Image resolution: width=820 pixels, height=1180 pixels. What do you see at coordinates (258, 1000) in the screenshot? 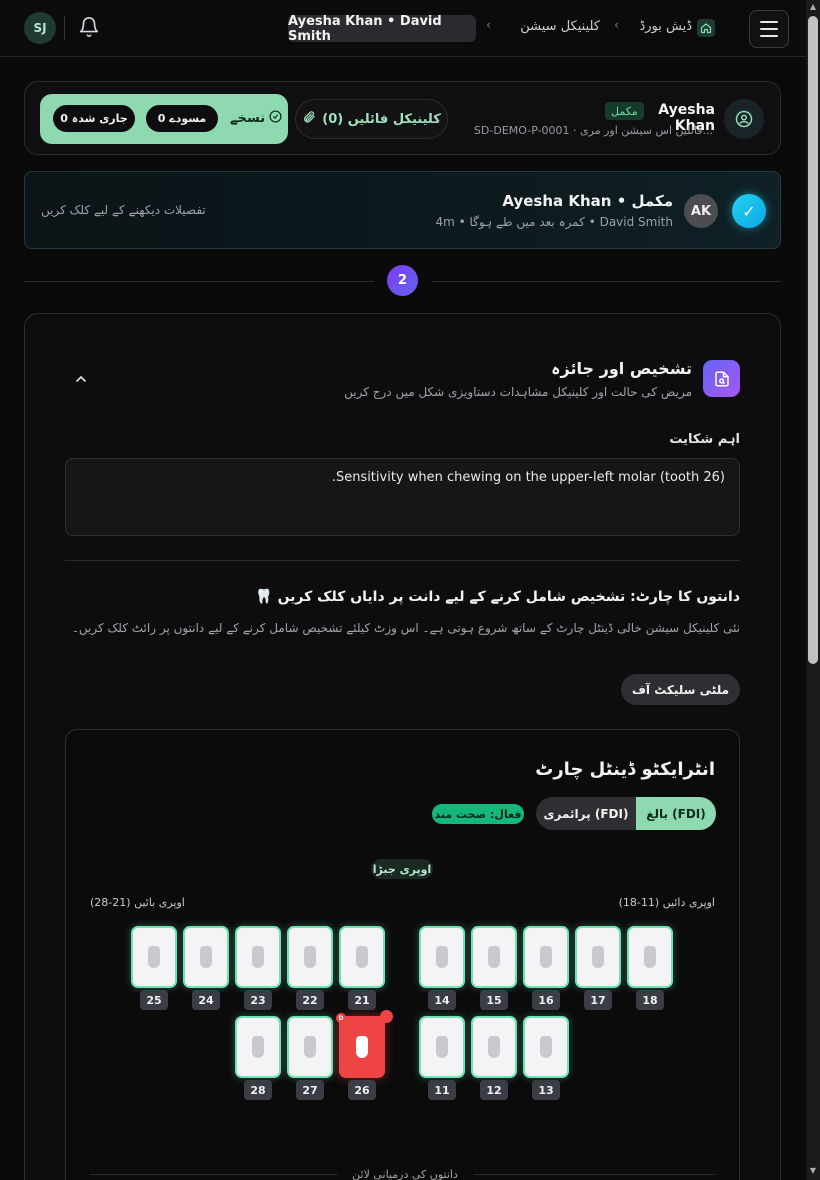
I see `tooth-number: 23` at bounding box center [258, 1000].